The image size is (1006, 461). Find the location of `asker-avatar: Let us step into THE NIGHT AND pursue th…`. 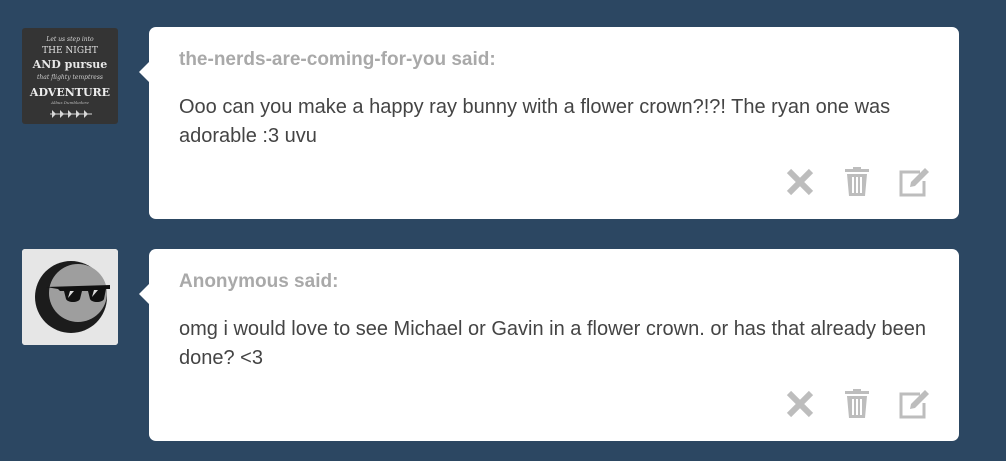

asker-avatar: Let us step into THE NIGHT AND pursue th… is located at coordinates (70, 76).